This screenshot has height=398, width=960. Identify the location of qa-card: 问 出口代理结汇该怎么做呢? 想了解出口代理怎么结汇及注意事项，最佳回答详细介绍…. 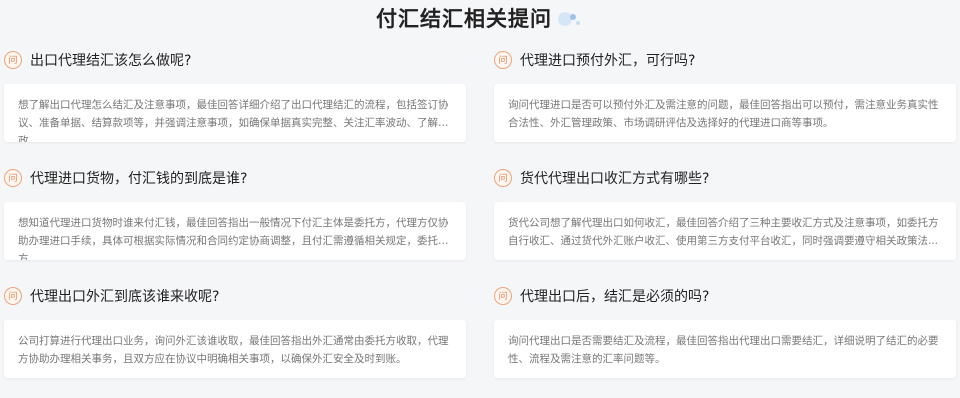
(235, 103).